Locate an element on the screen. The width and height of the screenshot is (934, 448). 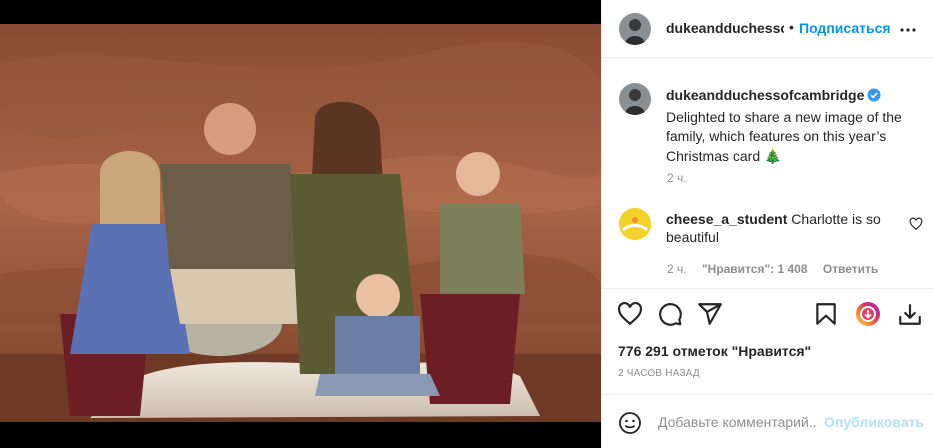
comment-heart-icon is located at coordinates (916, 224).